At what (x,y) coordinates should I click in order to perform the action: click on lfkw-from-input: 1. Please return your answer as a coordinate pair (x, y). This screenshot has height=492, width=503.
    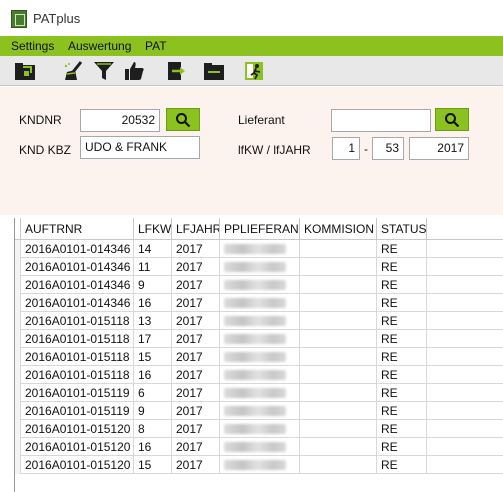
    Looking at the image, I should click on (346, 148).